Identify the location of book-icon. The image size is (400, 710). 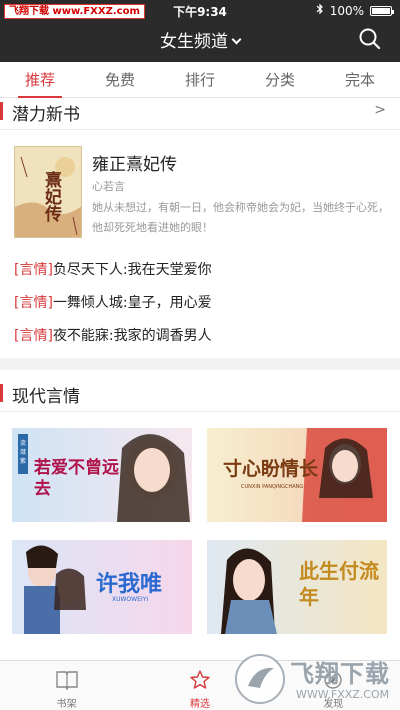
(66, 681).